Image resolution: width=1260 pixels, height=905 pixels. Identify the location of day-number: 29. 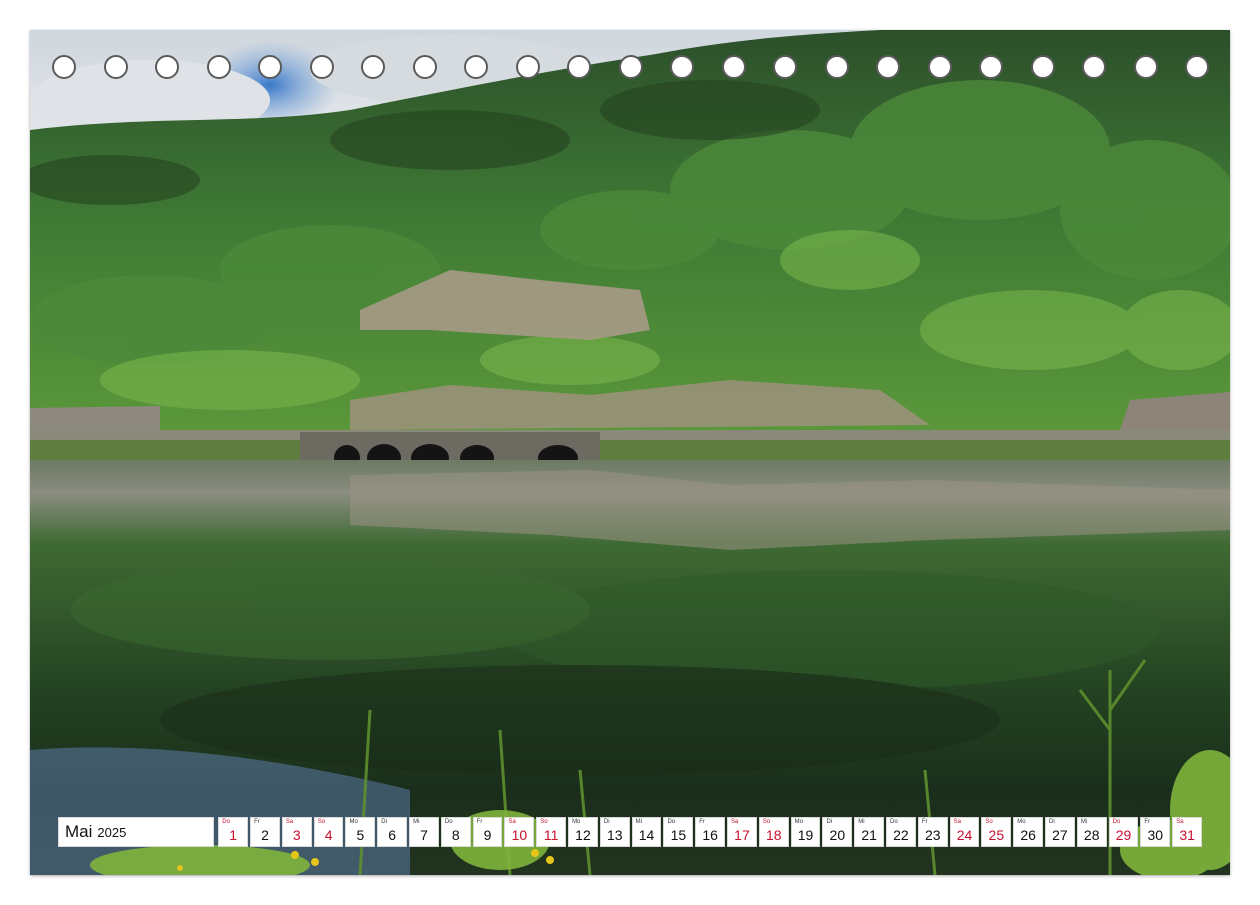
(1123, 835).